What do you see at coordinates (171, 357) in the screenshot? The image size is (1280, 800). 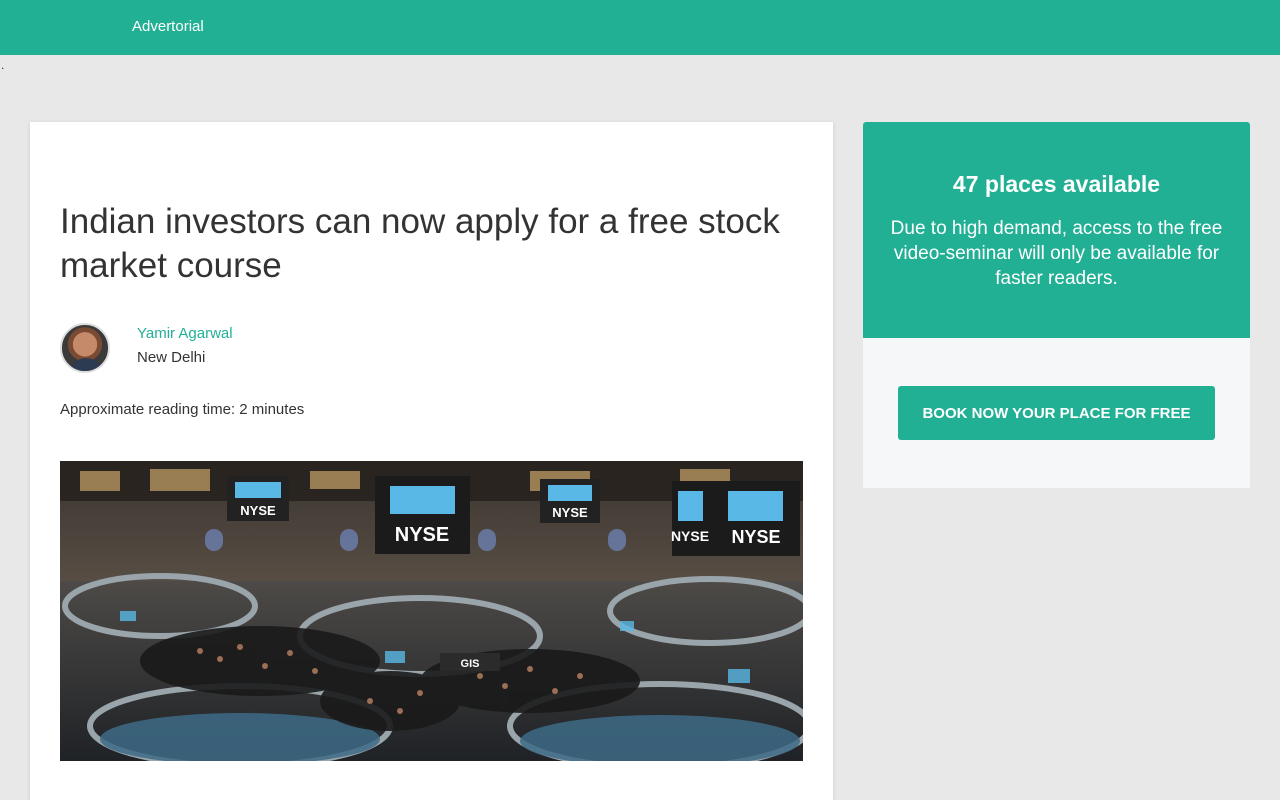 I see `author-city: New Delhi` at bounding box center [171, 357].